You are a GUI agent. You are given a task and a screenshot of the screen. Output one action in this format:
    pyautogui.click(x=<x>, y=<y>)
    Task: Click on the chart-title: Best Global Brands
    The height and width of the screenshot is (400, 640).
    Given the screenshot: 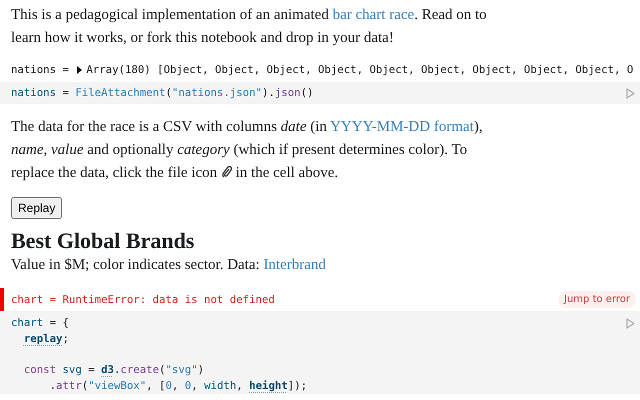 What is the action you would take?
    pyautogui.click(x=103, y=241)
    